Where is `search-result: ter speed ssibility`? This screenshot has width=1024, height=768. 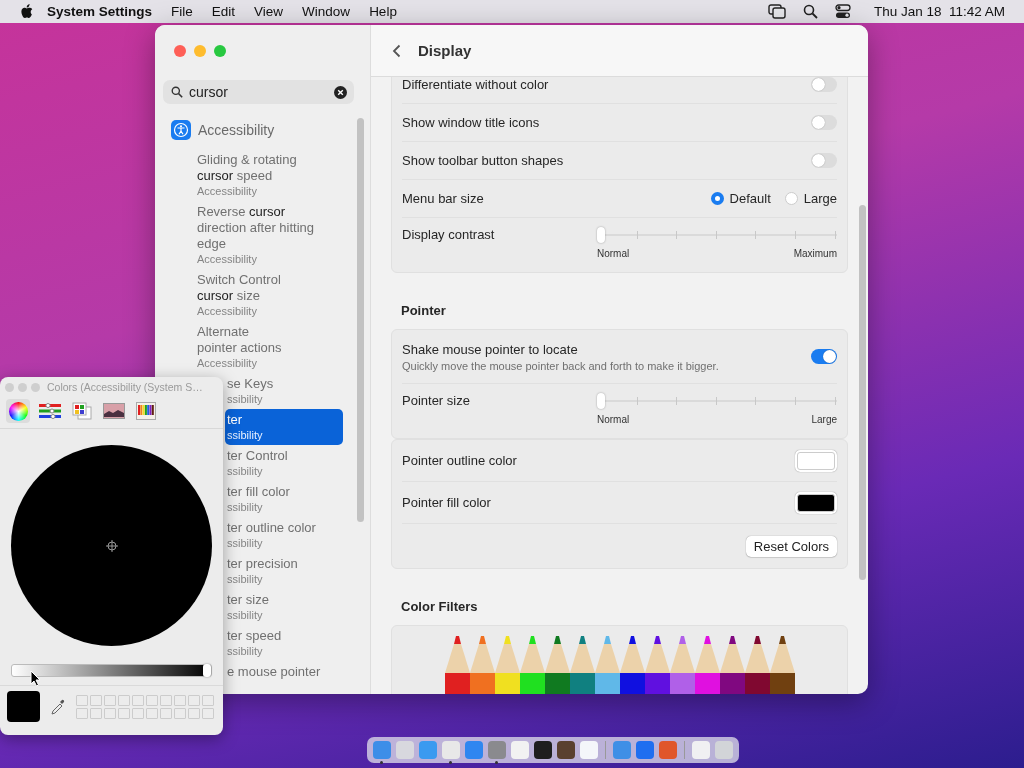
search-result: ter speed ssibility is located at coordinates (284, 643).